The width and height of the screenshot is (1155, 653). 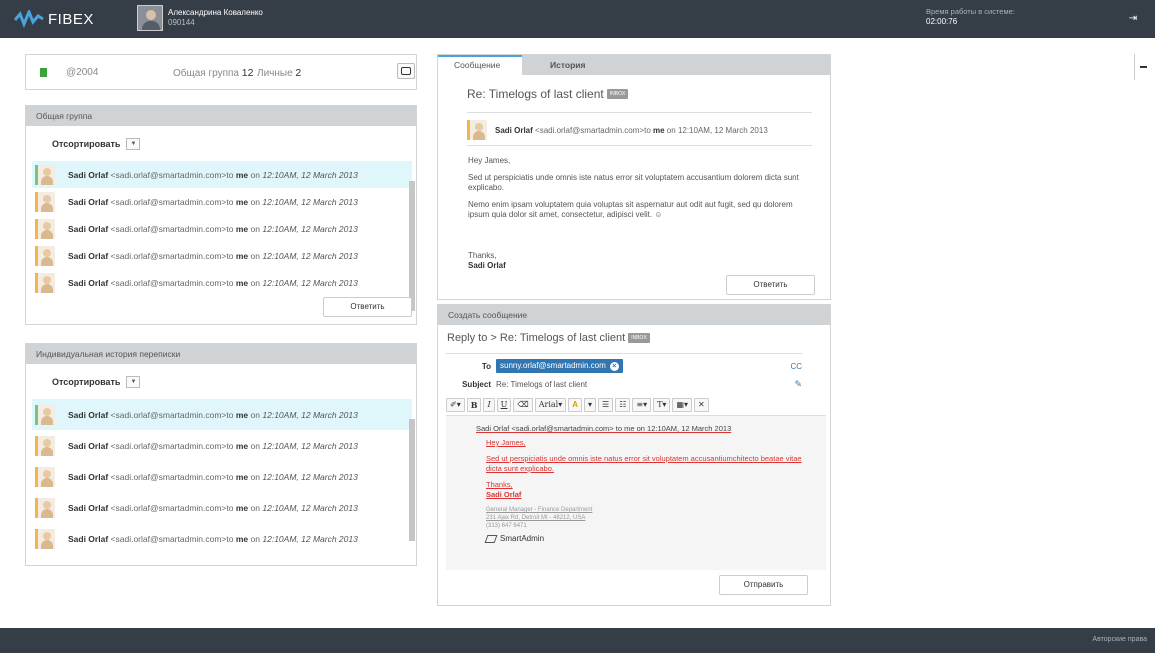 What do you see at coordinates (487, 260) in the screenshot?
I see `message-signature: Thanks, Sadi Orlaf` at bounding box center [487, 260].